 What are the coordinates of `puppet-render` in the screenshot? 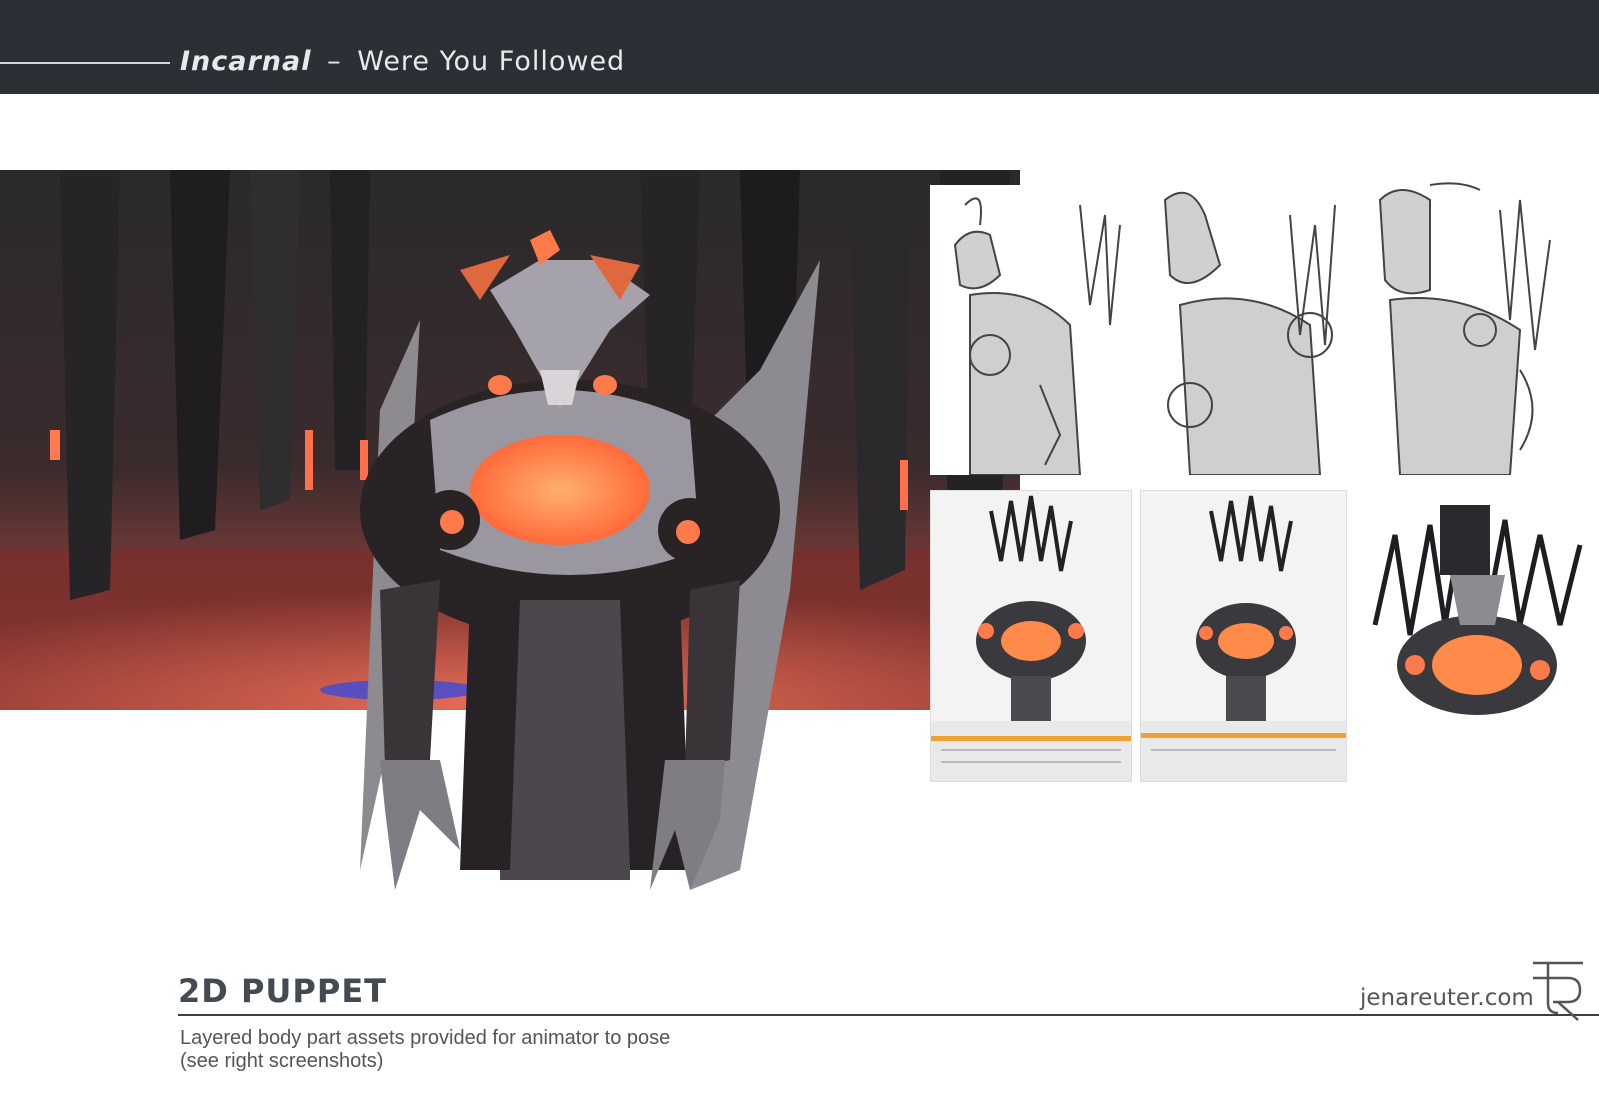 It's located at (1477, 612).